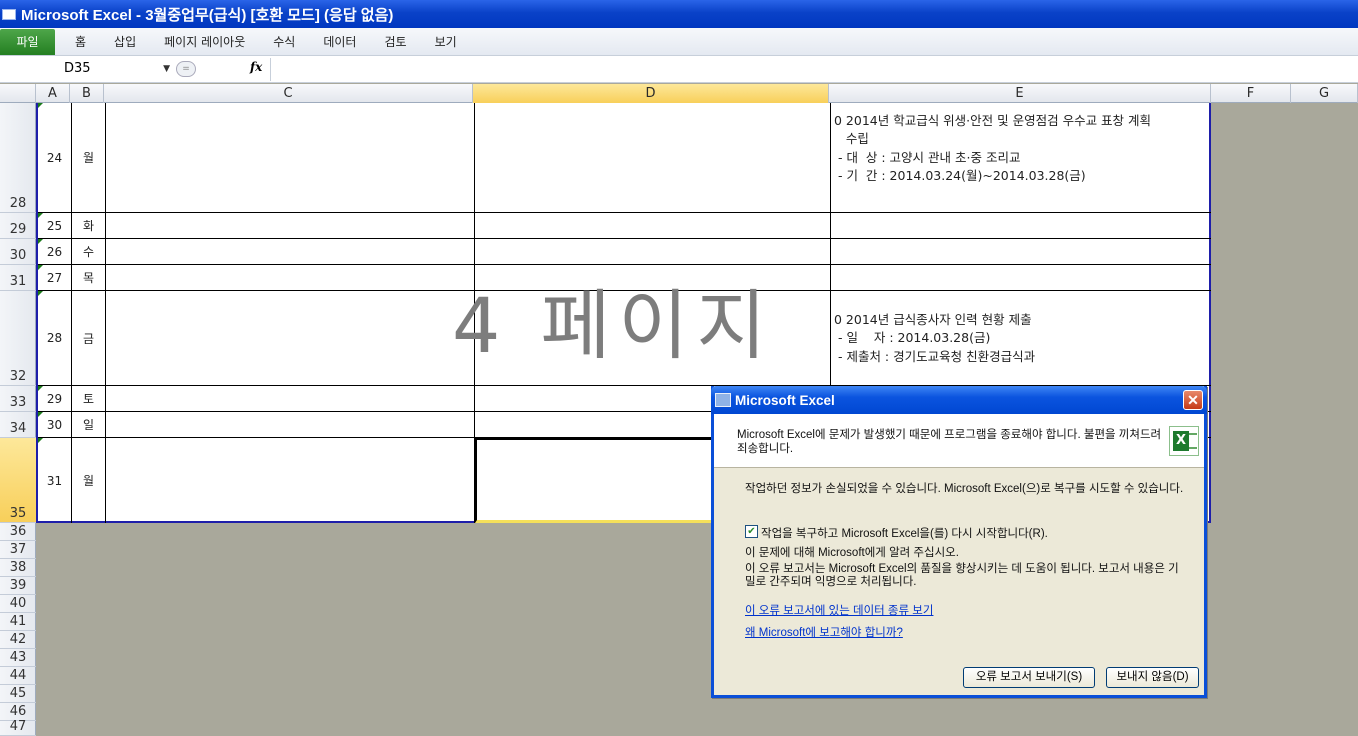  I want to click on name-box: D35 ▼, so click(88, 69).